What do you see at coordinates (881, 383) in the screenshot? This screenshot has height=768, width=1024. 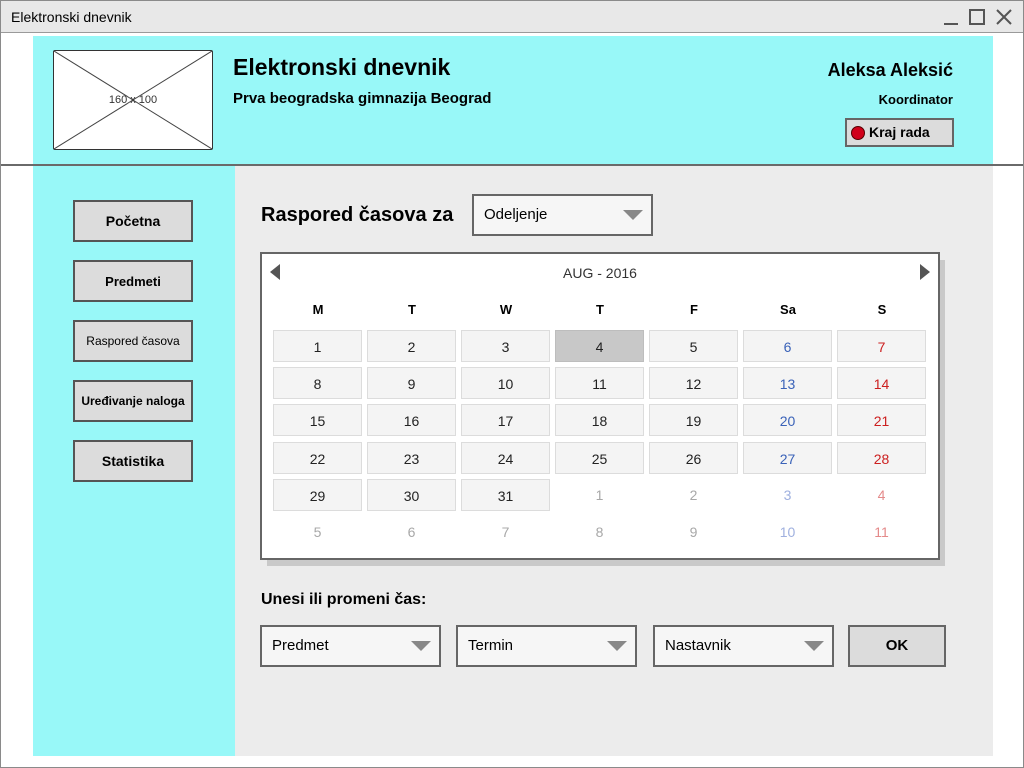 I see `calendar-day: 14` at bounding box center [881, 383].